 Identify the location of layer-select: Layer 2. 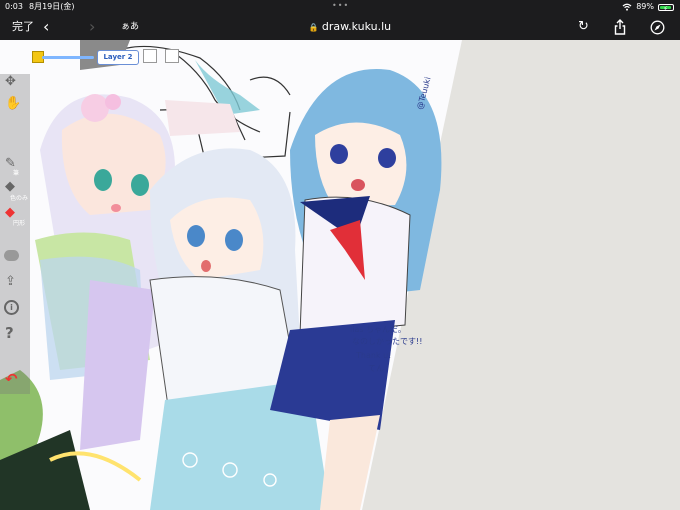
(118, 57).